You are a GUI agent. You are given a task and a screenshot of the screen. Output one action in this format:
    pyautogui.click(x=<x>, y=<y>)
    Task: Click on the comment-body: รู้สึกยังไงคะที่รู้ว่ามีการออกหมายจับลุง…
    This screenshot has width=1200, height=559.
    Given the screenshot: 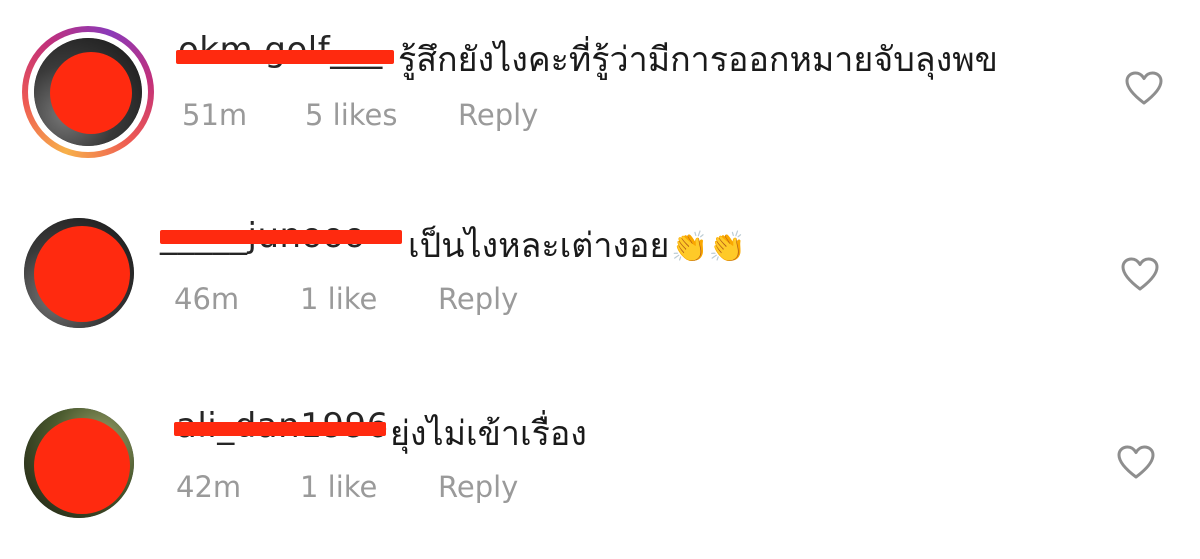 What is the action you would take?
    pyautogui.click(x=698, y=59)
    